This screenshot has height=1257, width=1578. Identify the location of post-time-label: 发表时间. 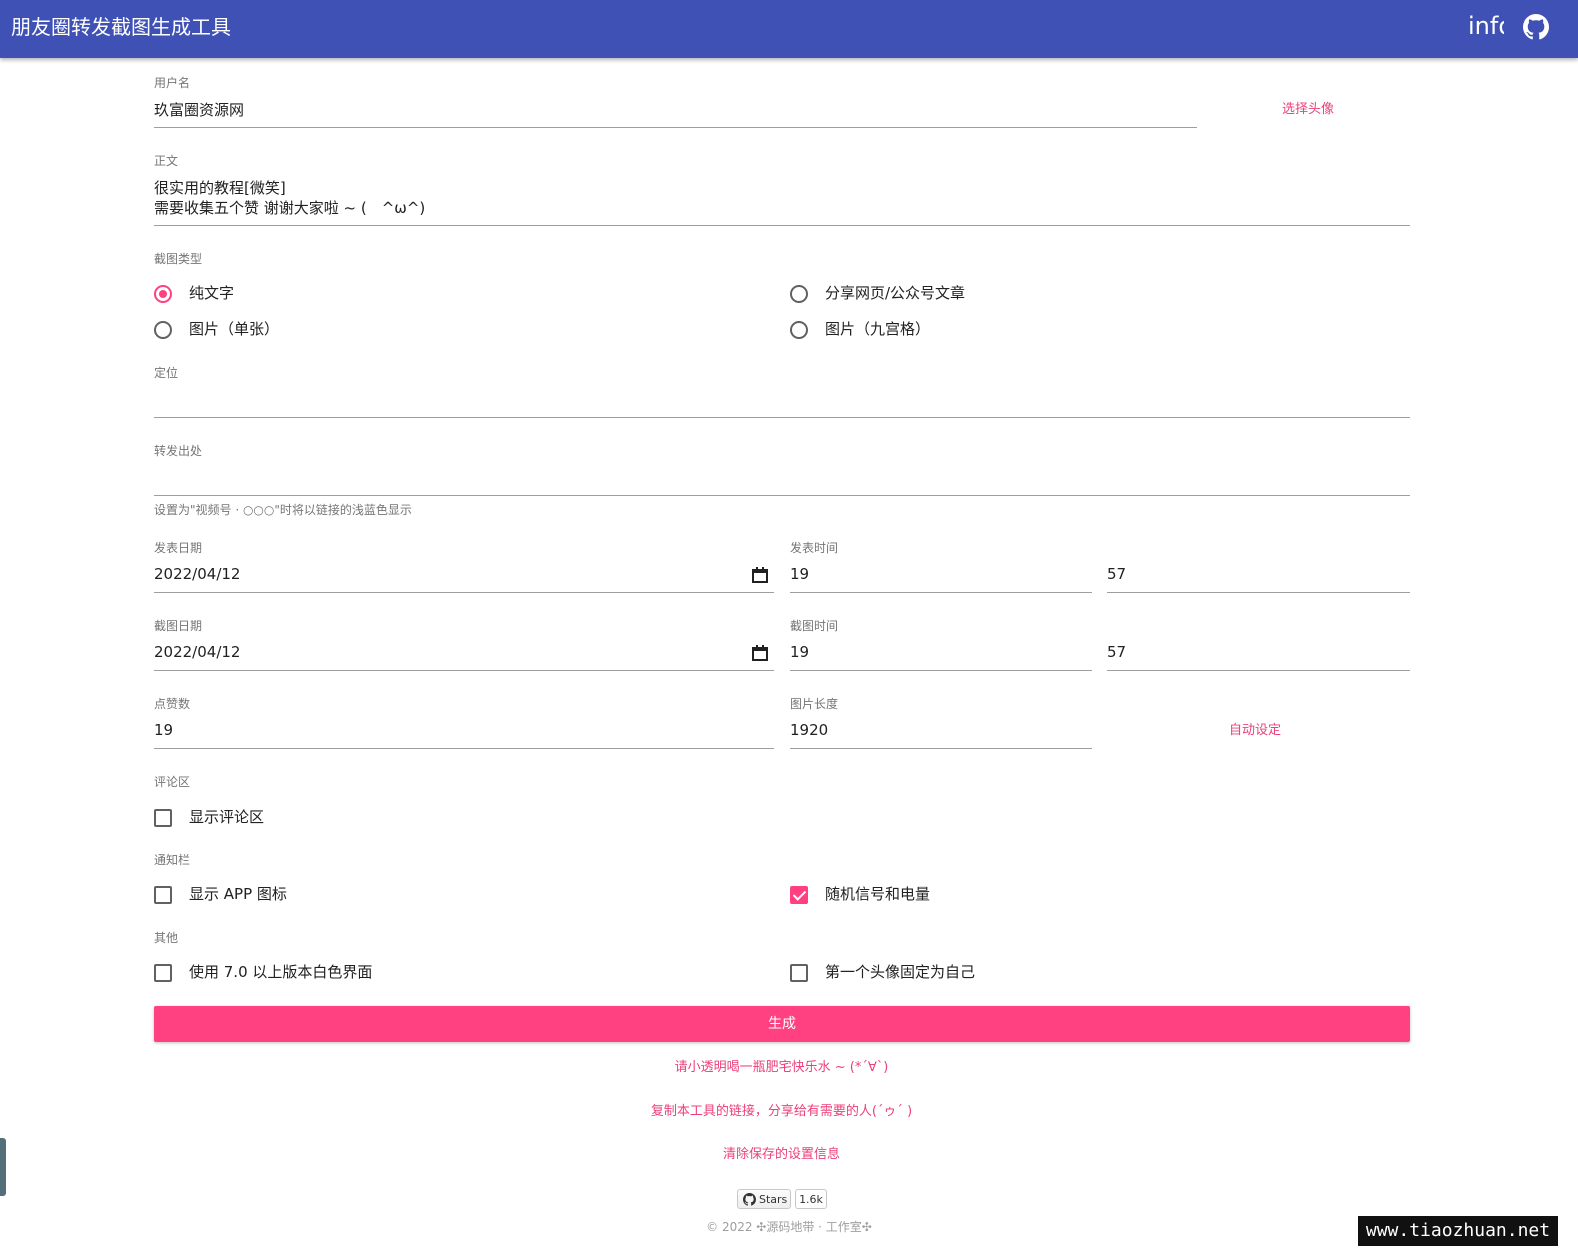
(814, 548).